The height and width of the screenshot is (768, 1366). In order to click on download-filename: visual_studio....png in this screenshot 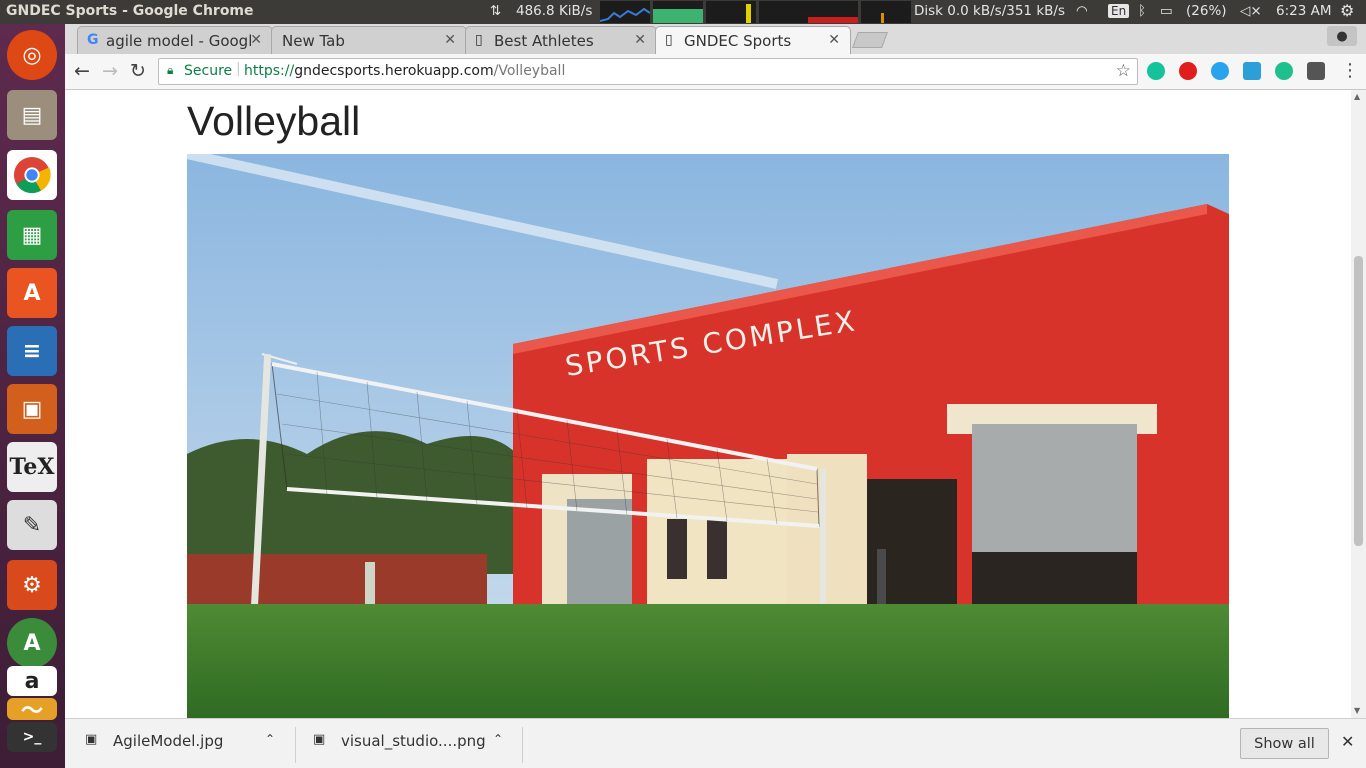, I will do `click(413, 741)`.